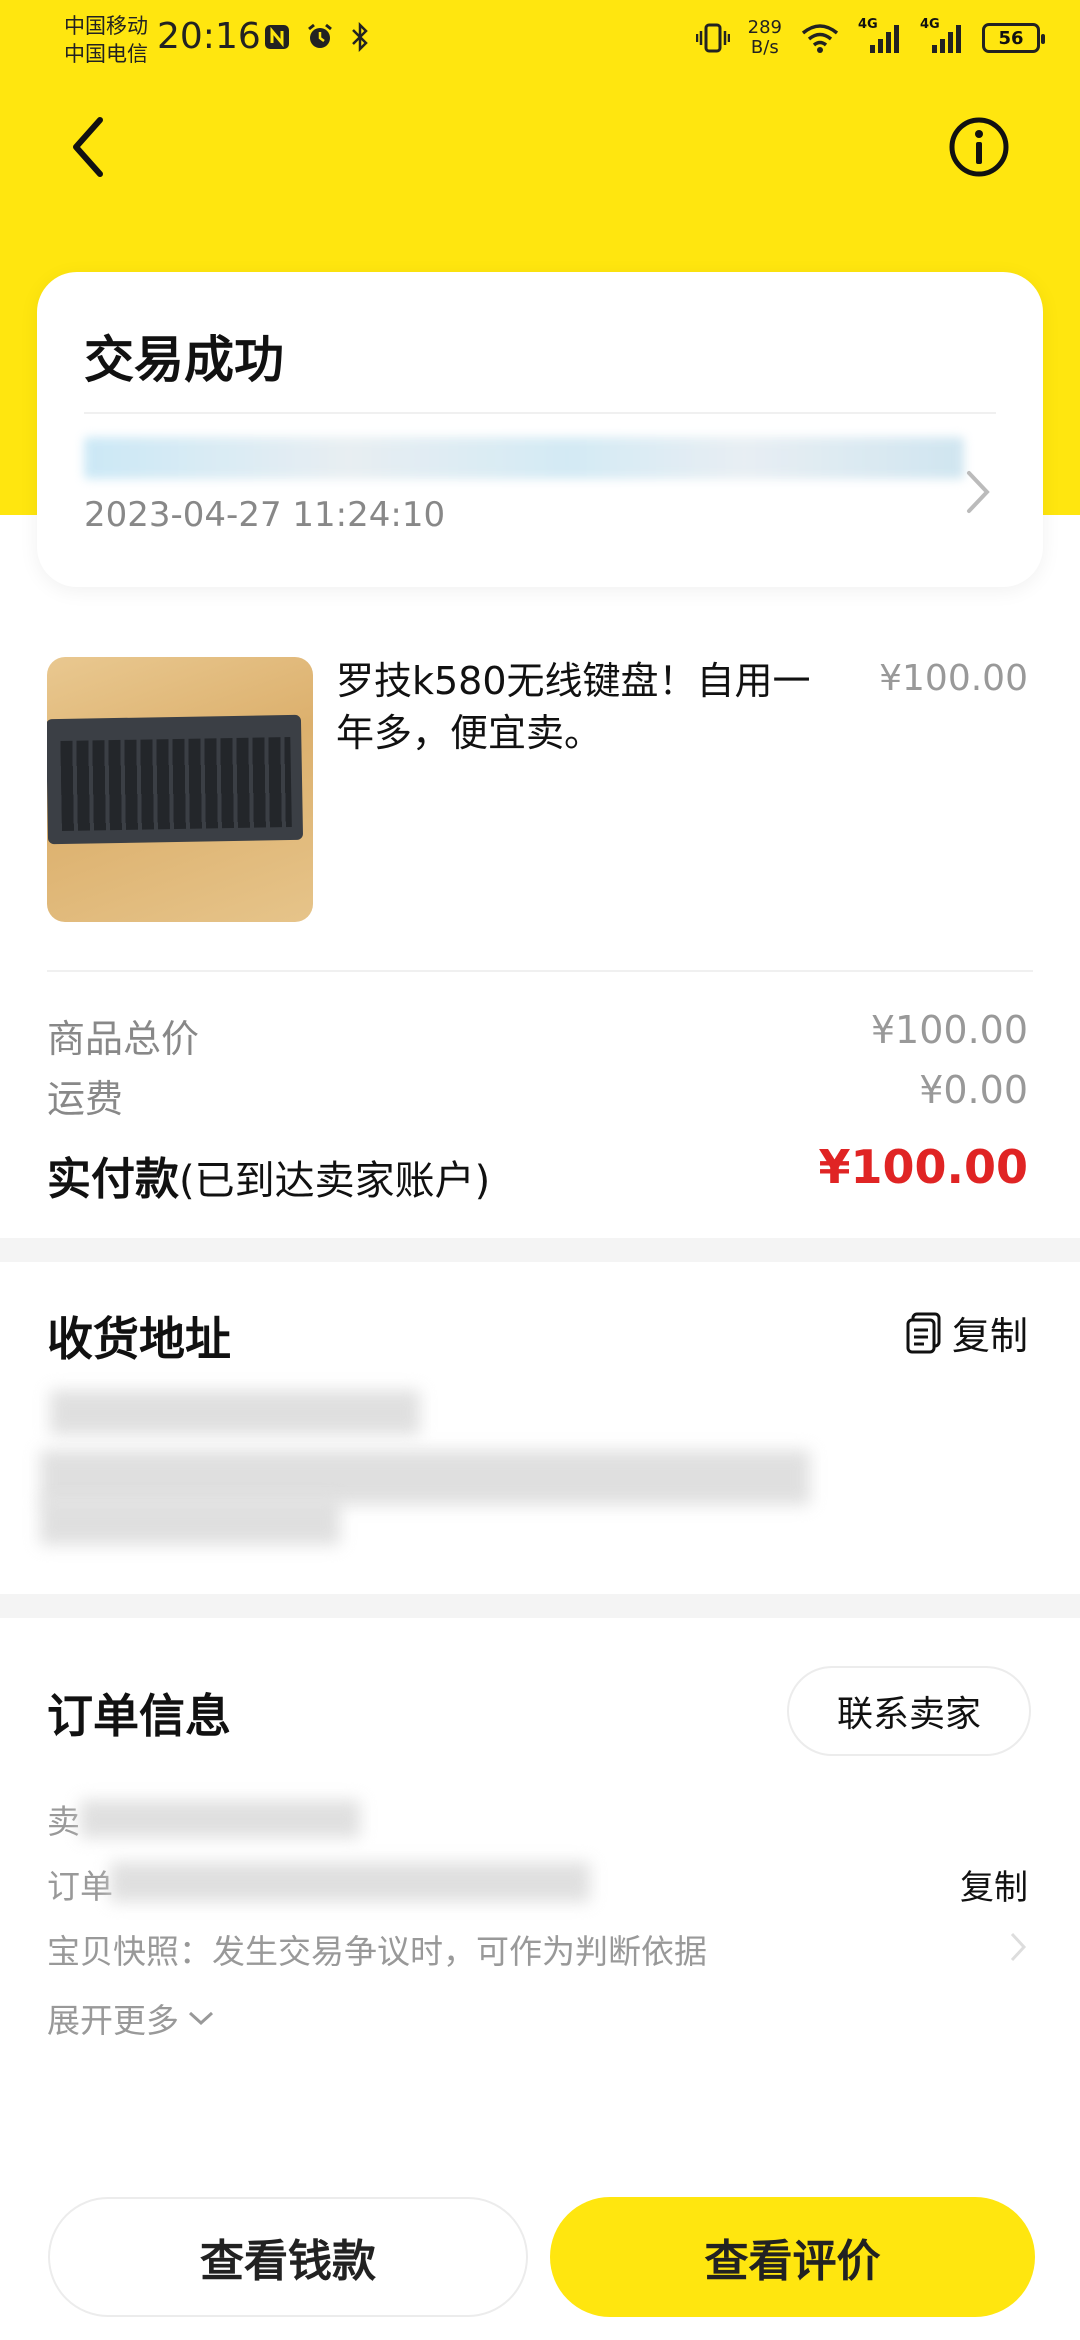 The height and width of the screenshot is (2340, 1080). Describe the element at coordinates (540, 971) in the screenshot. I see `price-divider` at that location.